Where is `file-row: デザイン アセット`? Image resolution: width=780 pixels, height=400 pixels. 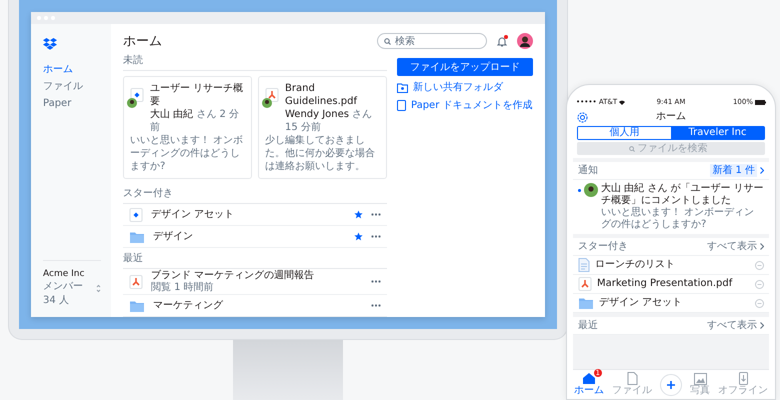
file-row: デザイン アセット is located at coordinates (255, 215).